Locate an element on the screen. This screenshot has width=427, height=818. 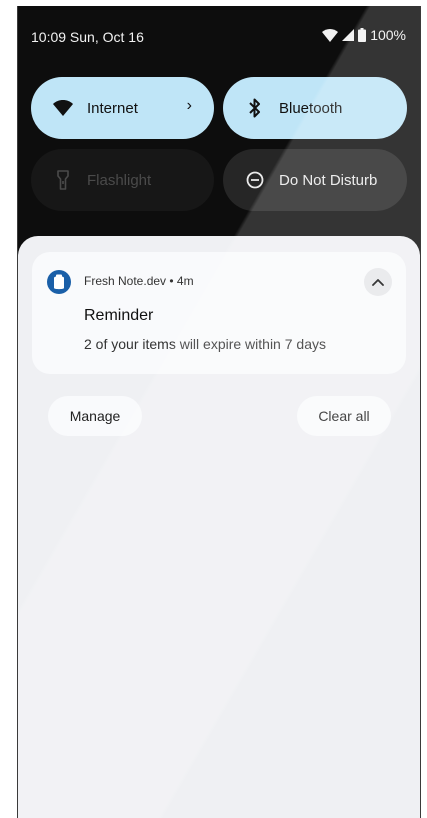
fresh-note-app-icon is located at coordinates (59, 282).